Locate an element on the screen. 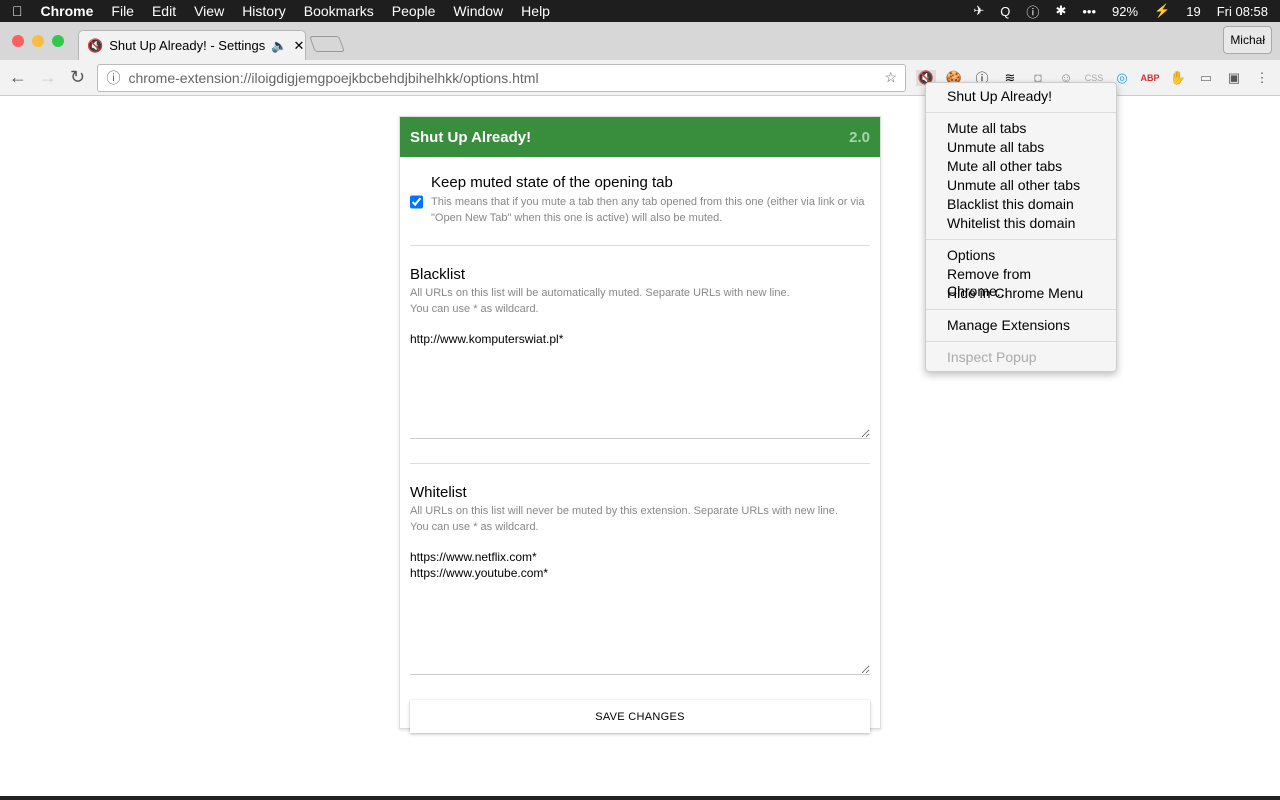  battery-percent: 92% is located at coordinates (1125, 11).